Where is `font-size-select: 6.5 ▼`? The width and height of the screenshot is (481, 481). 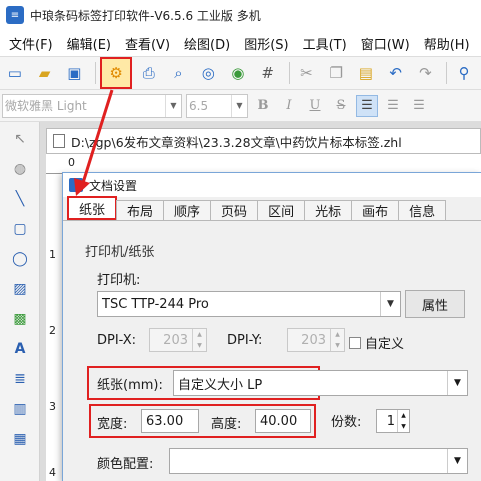 font-size-select: 6.5 ▼ is located at coordinates (217, 105).